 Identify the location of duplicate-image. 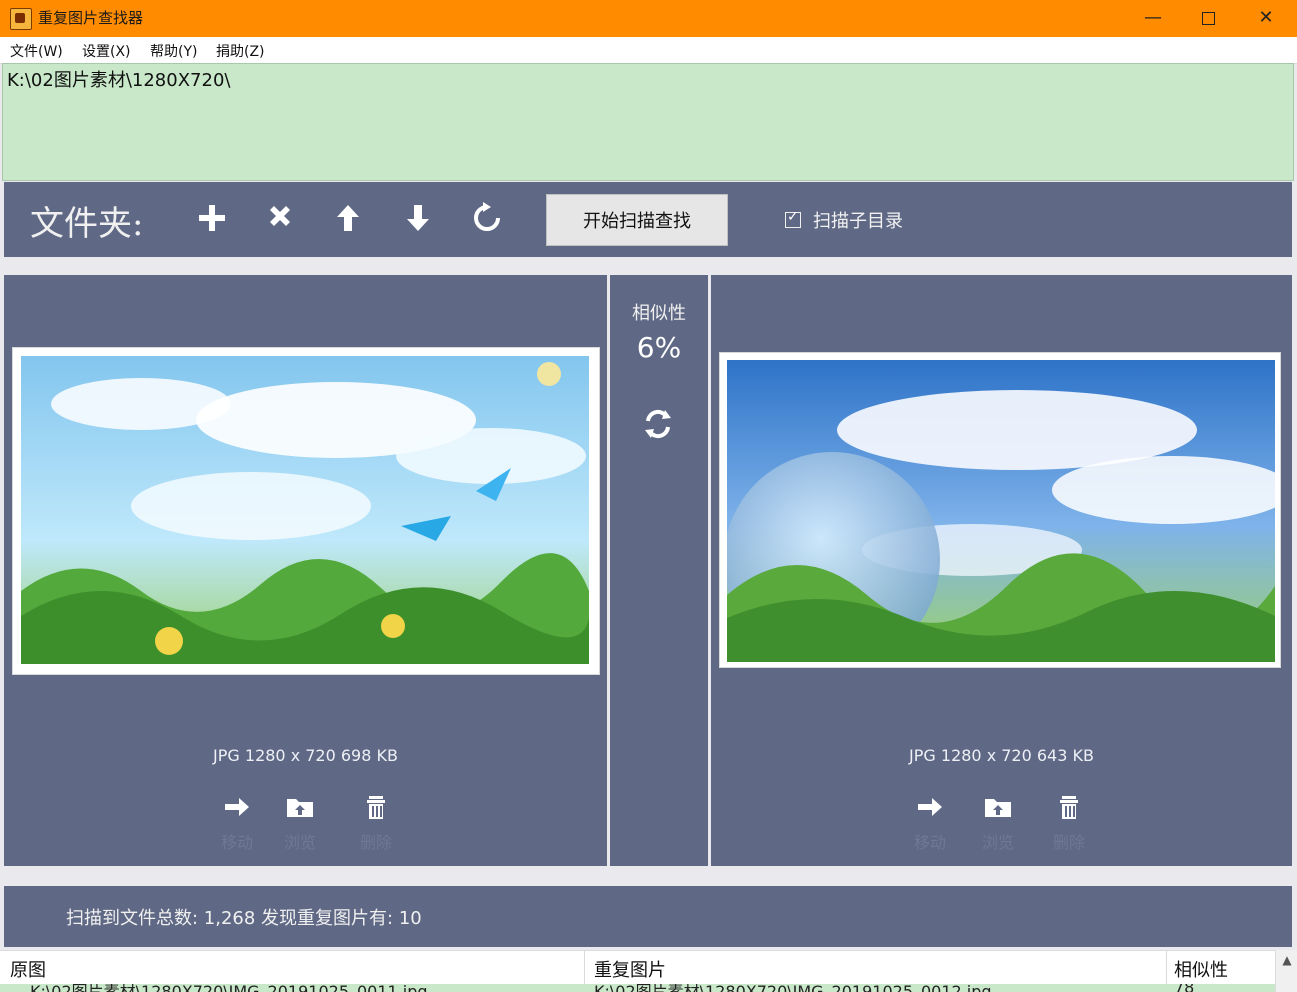
(1001, 511).